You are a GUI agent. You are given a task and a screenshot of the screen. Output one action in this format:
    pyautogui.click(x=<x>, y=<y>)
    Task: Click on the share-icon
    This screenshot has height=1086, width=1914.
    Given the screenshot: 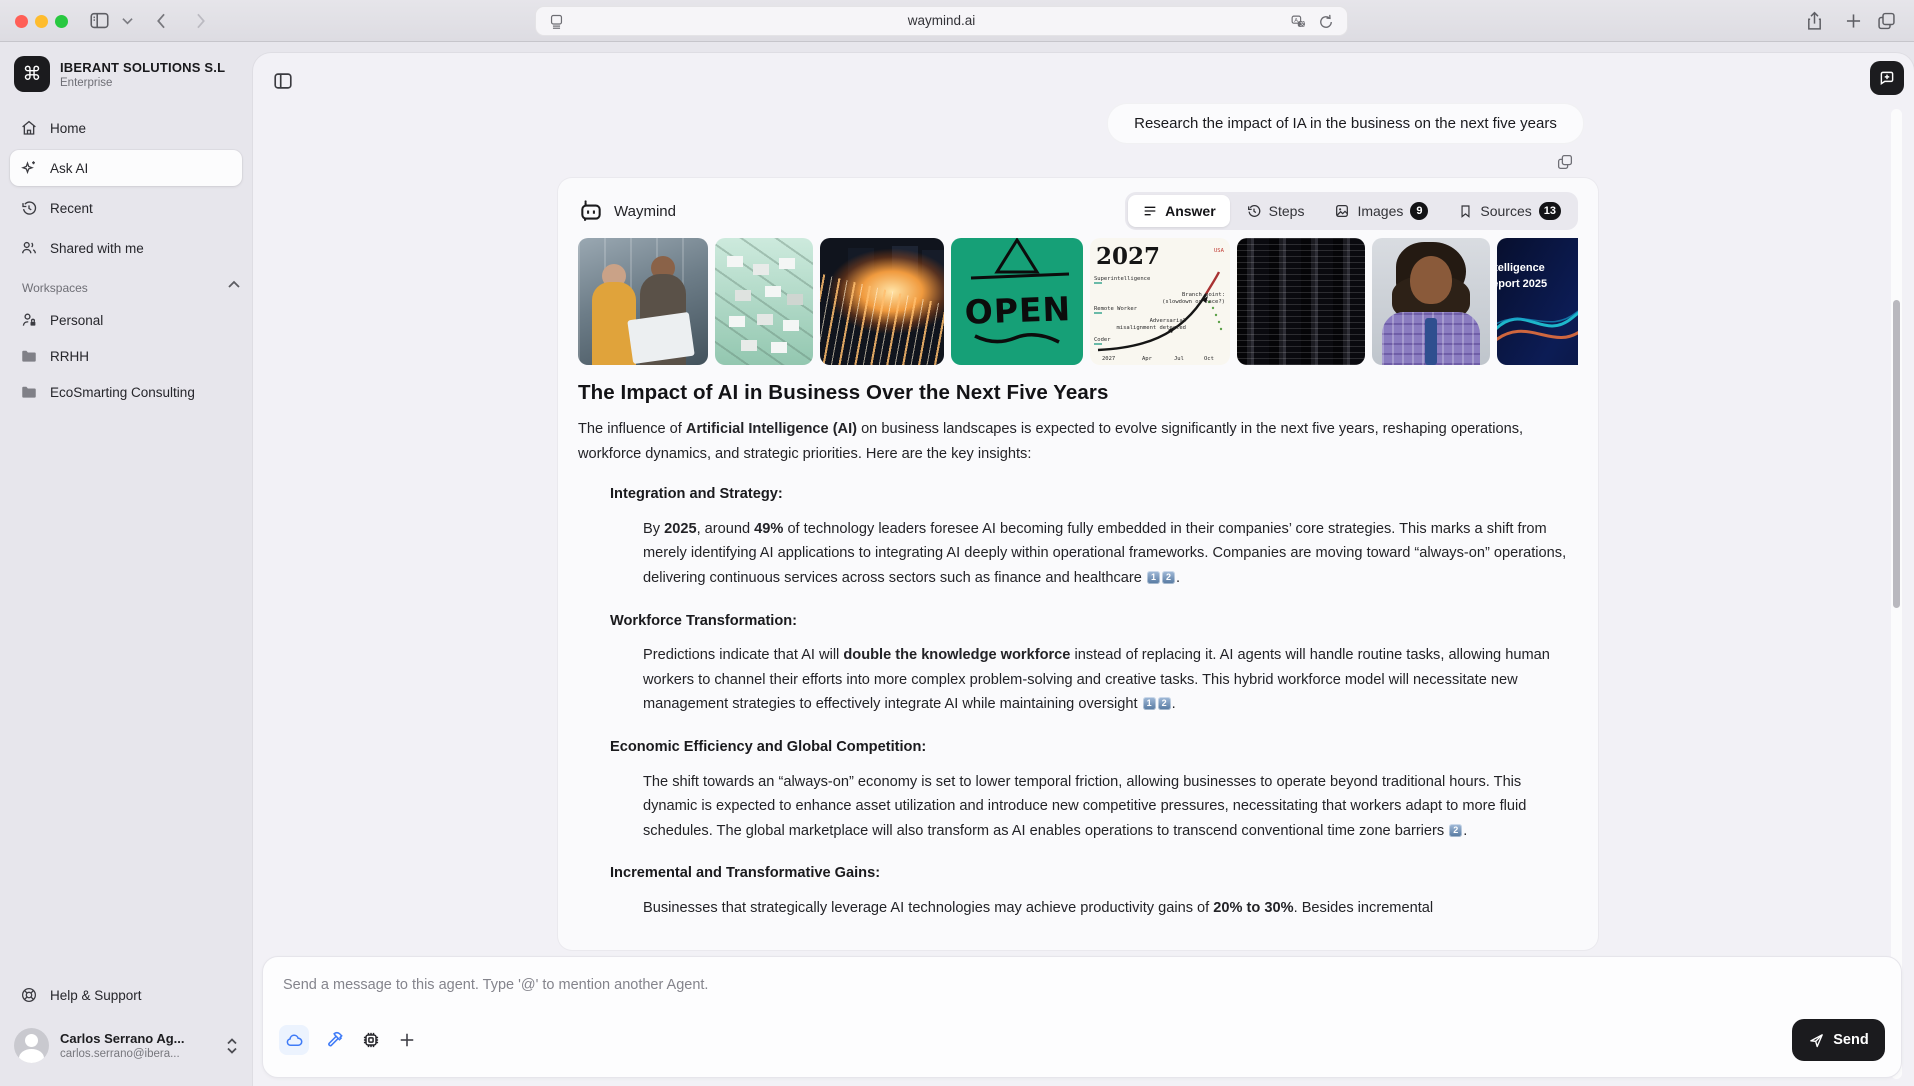 What is the action you would take?
    pyautogui.click(x=1814, y=21)
    